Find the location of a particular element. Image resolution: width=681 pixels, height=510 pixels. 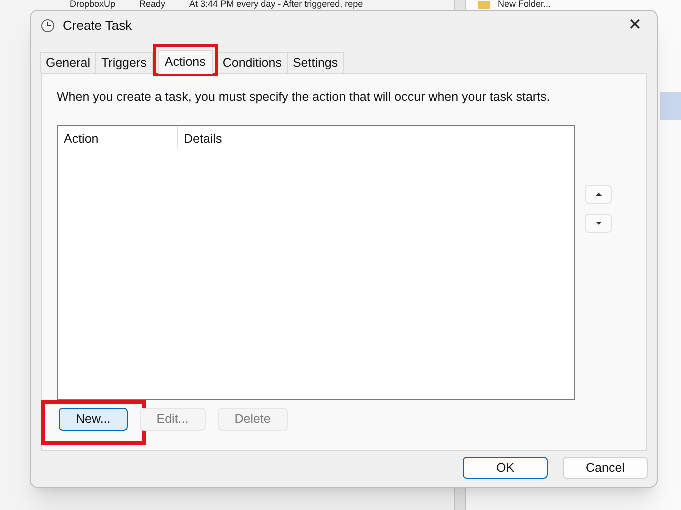

selected-row-background is located at coordinates (670, 106).